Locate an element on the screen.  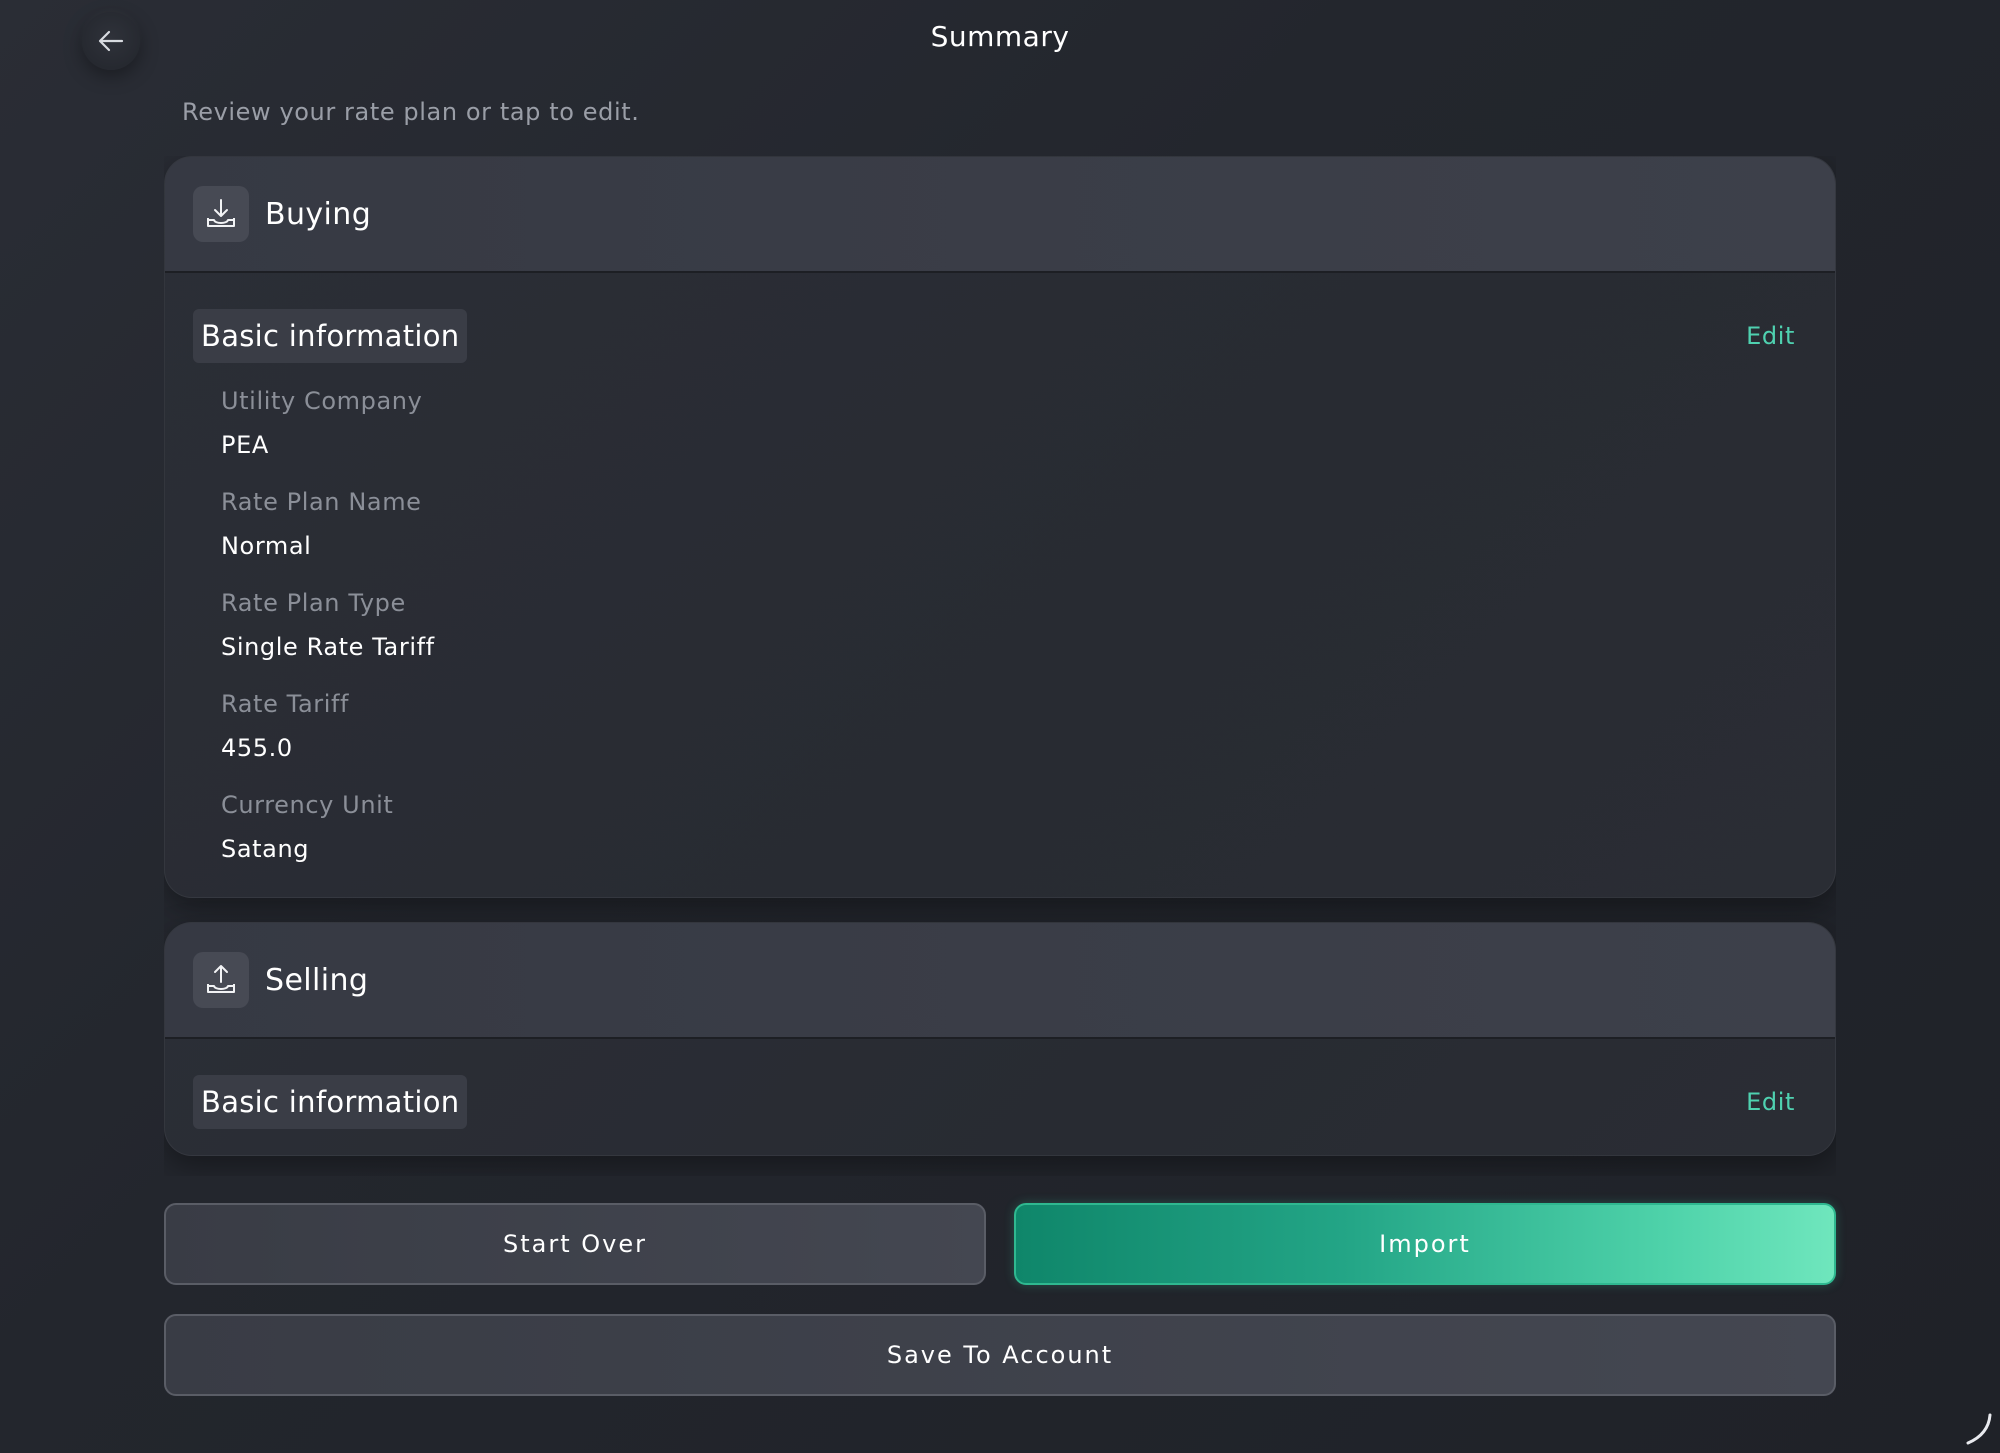
page-title: Summary is located at coordinates (1000, 36).